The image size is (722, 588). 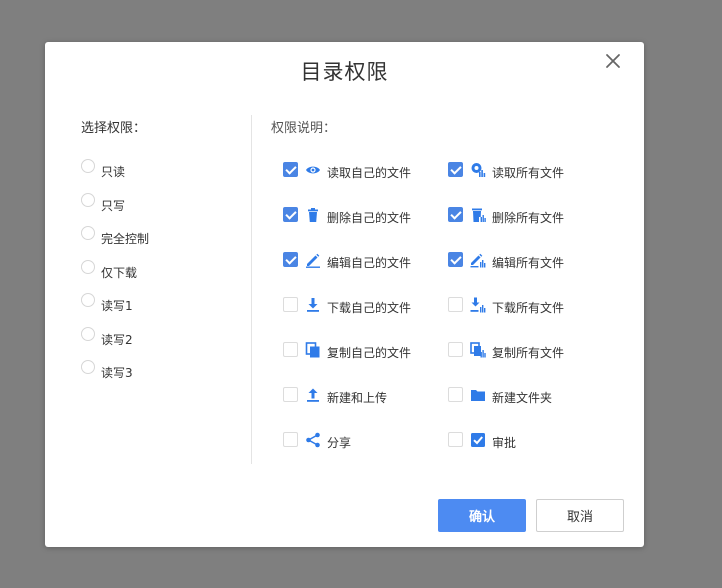 I want to click on permission-copy-all: 复制所有文件, so click(x=530, y=364).